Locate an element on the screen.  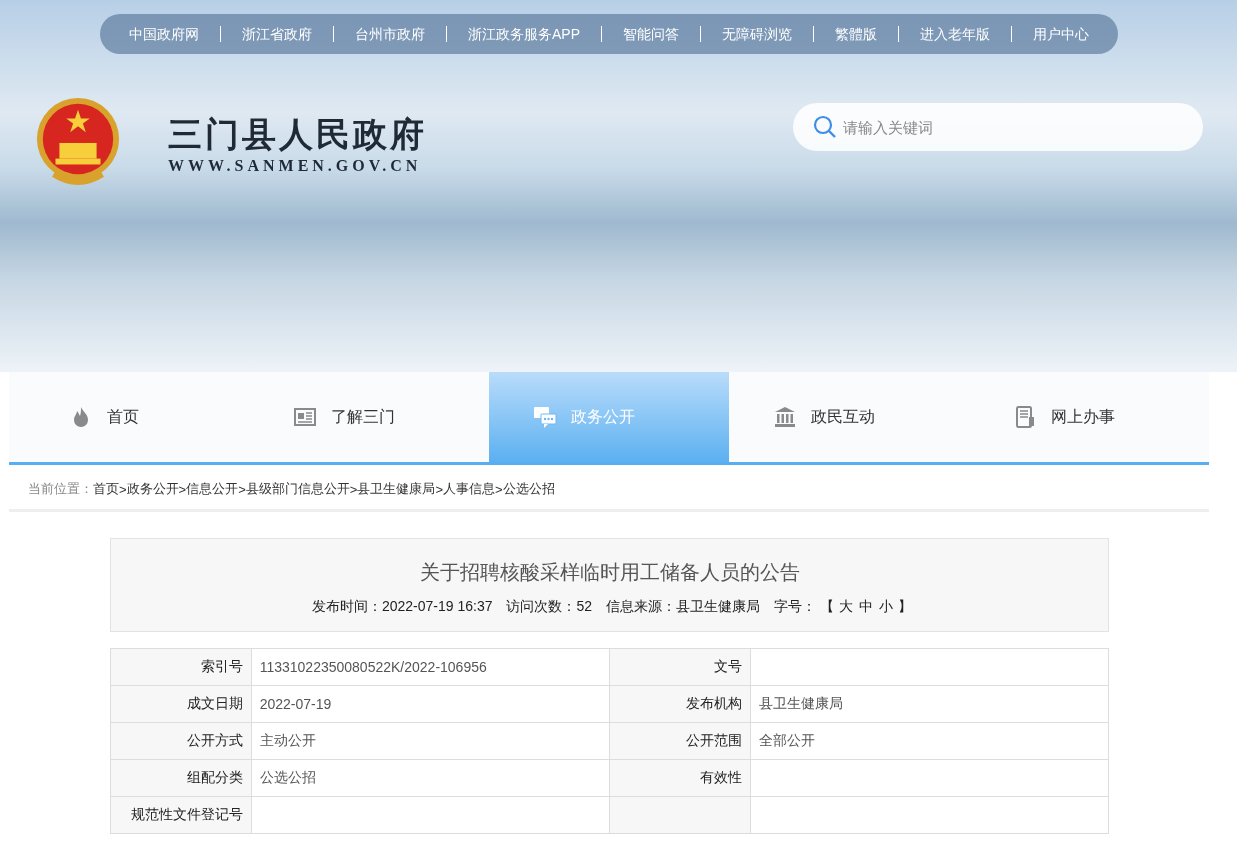
breadcrumb-link: 首页 is located at coordinates (106, 489).